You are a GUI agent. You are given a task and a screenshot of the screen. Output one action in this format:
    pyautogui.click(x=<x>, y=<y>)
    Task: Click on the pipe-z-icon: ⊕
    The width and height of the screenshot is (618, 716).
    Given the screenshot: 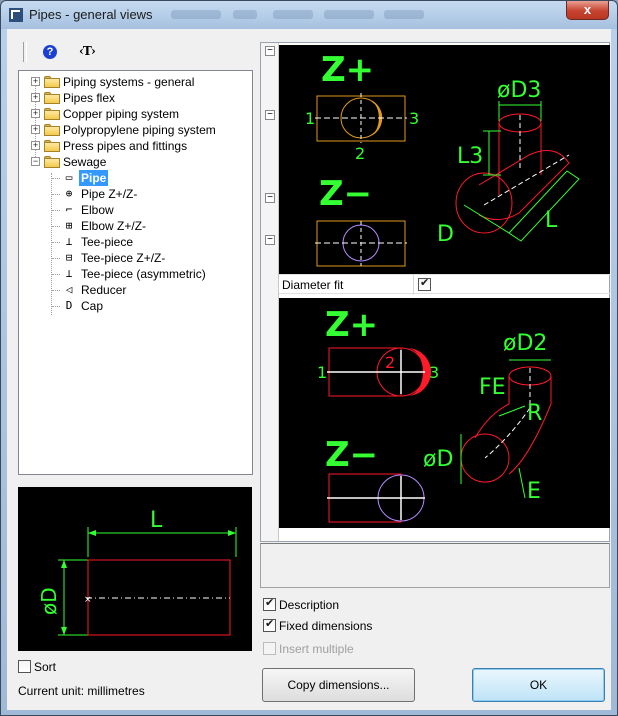 What is the action you would take?
    pyautogui.click(x=69, y=193)
    